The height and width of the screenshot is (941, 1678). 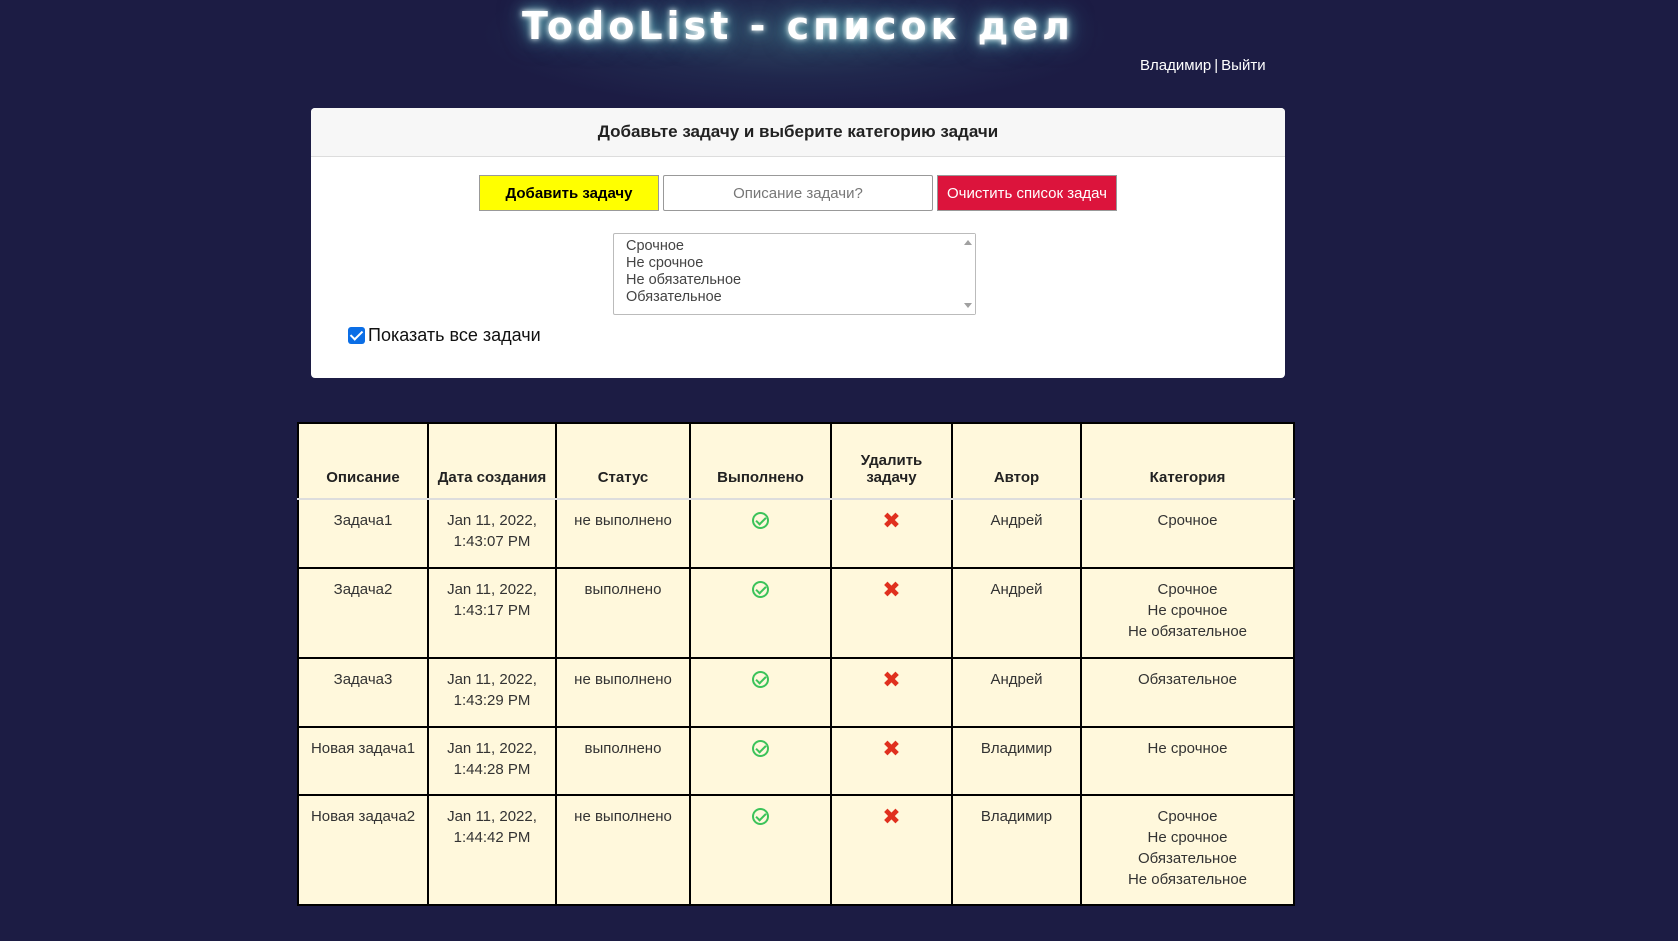 I want to click on task-description: Новая задача1, so click(x=363, y=761).